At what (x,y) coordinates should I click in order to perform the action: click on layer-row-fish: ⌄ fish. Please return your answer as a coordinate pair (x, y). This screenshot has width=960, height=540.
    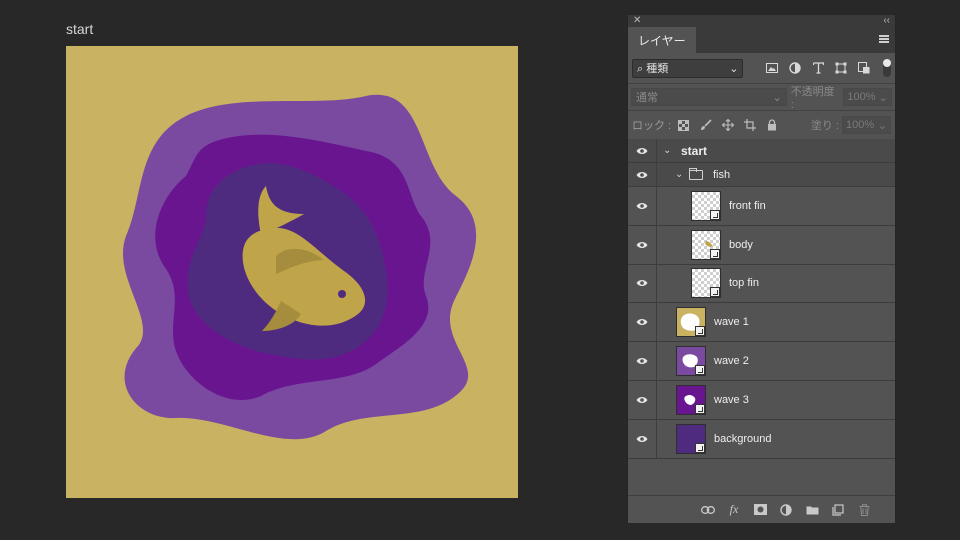
    Looking at the image, I should click on (761, 175).